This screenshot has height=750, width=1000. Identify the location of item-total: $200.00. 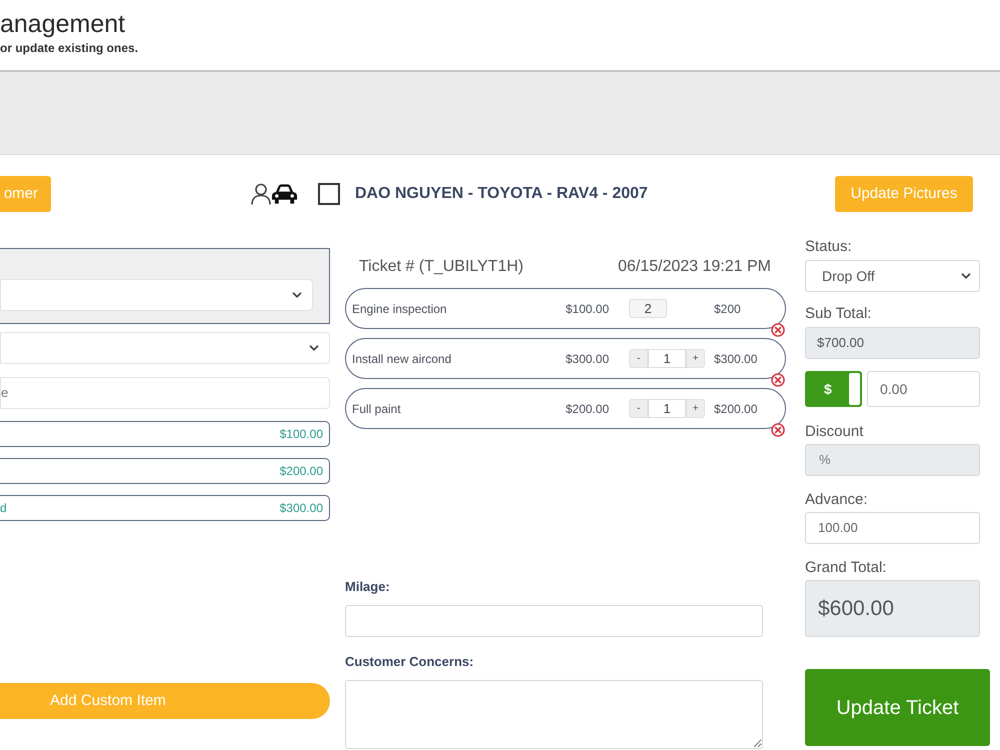
(736, 409).